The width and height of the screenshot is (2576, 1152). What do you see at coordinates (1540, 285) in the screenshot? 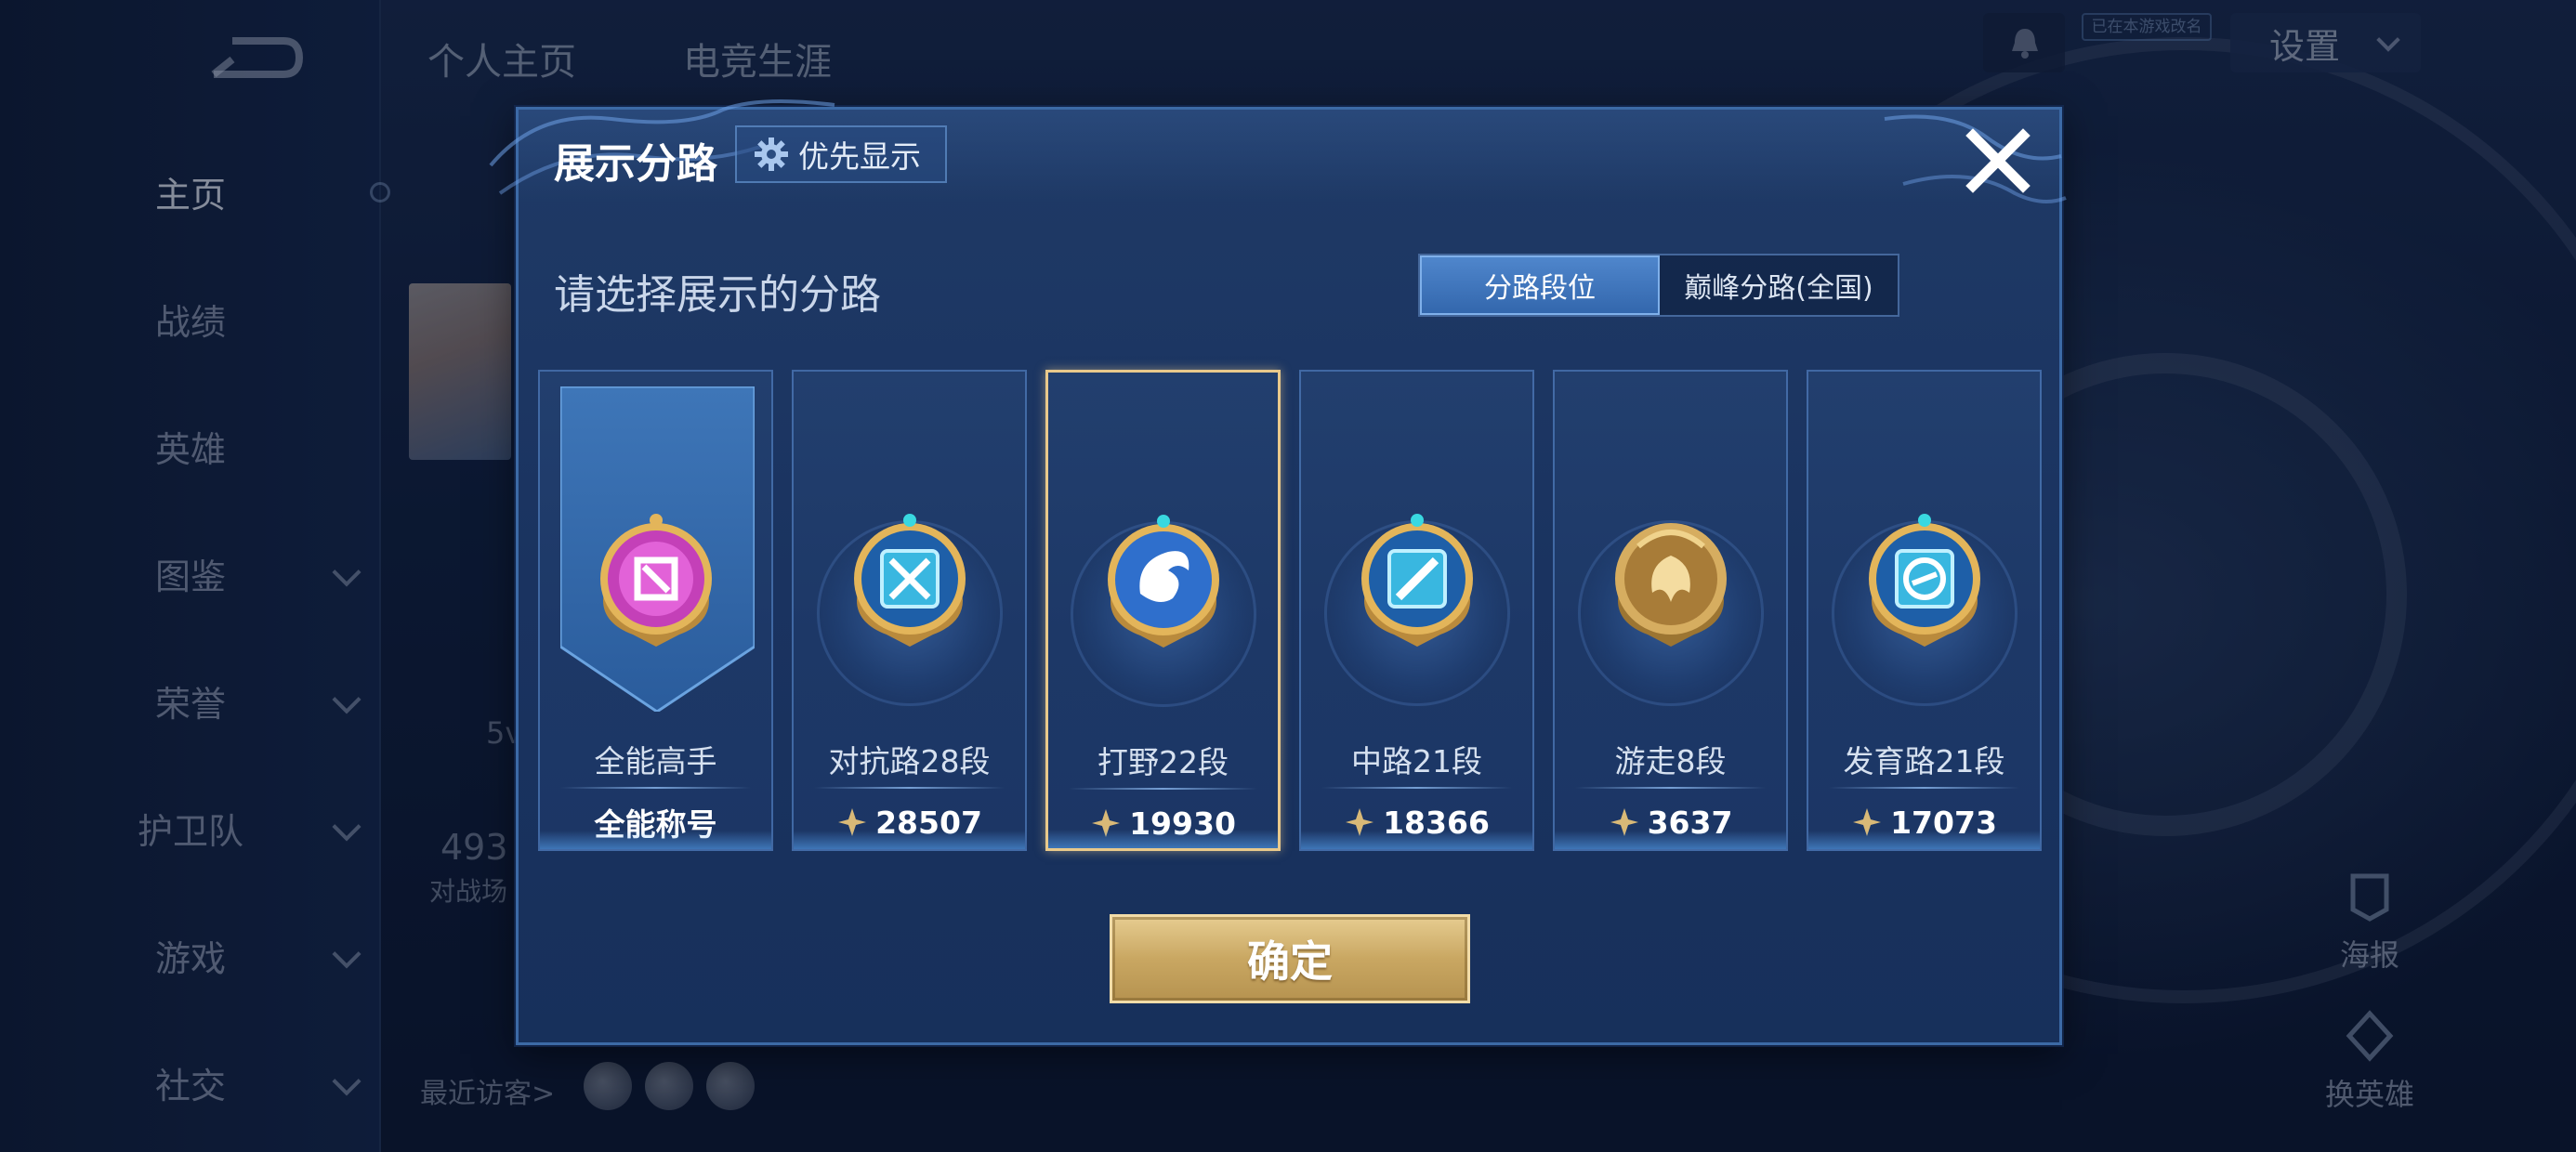
I see `tab-lane-rank: 分路段位` at bounding box center [1540, 285].